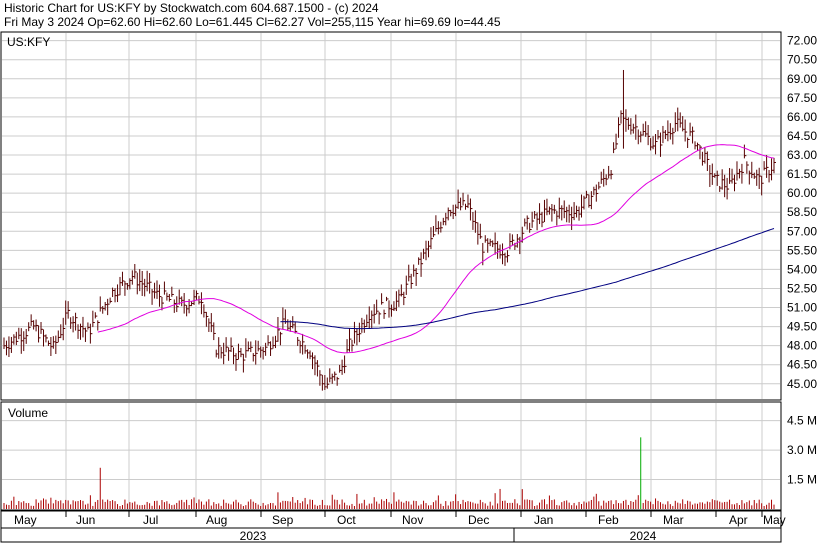  I want to click on price-tick-label: 70.50, so click(802, 60).